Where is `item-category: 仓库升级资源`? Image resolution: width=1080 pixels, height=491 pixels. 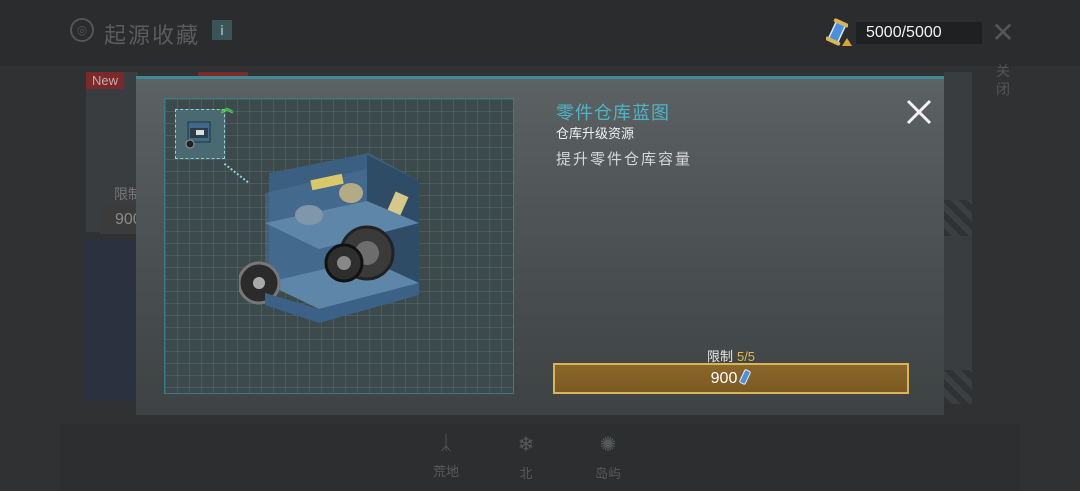
item-category: 仓库升级资源 is located at coordinates (595, 133).